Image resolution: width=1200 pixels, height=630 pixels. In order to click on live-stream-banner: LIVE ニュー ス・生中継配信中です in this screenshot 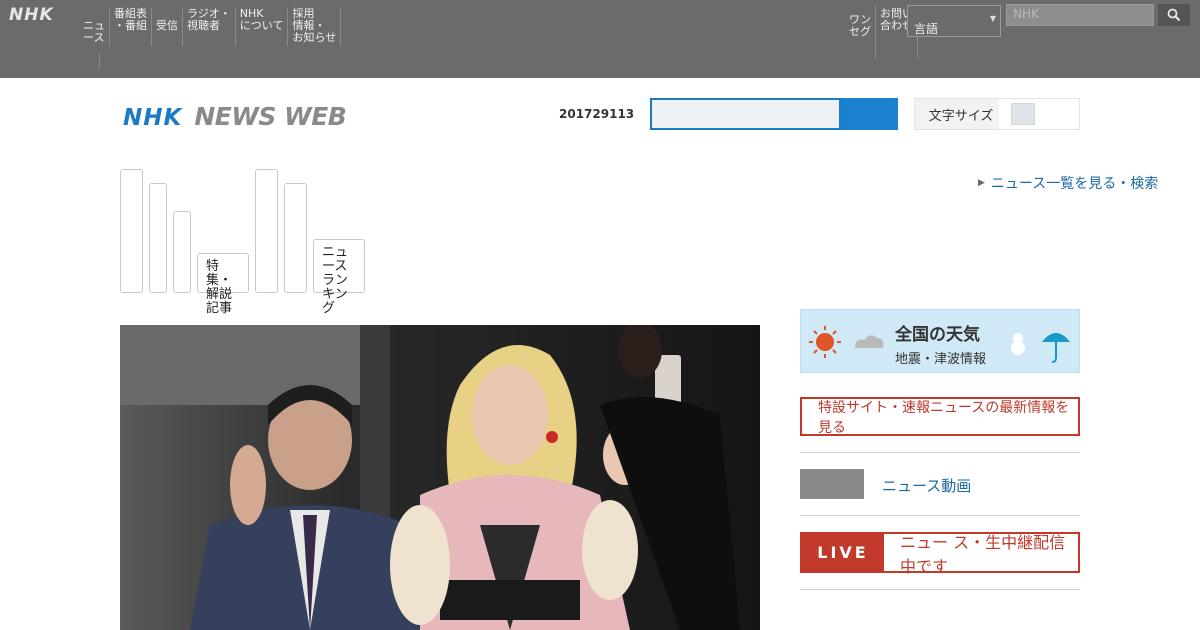, I will do `click(940, 554)`.